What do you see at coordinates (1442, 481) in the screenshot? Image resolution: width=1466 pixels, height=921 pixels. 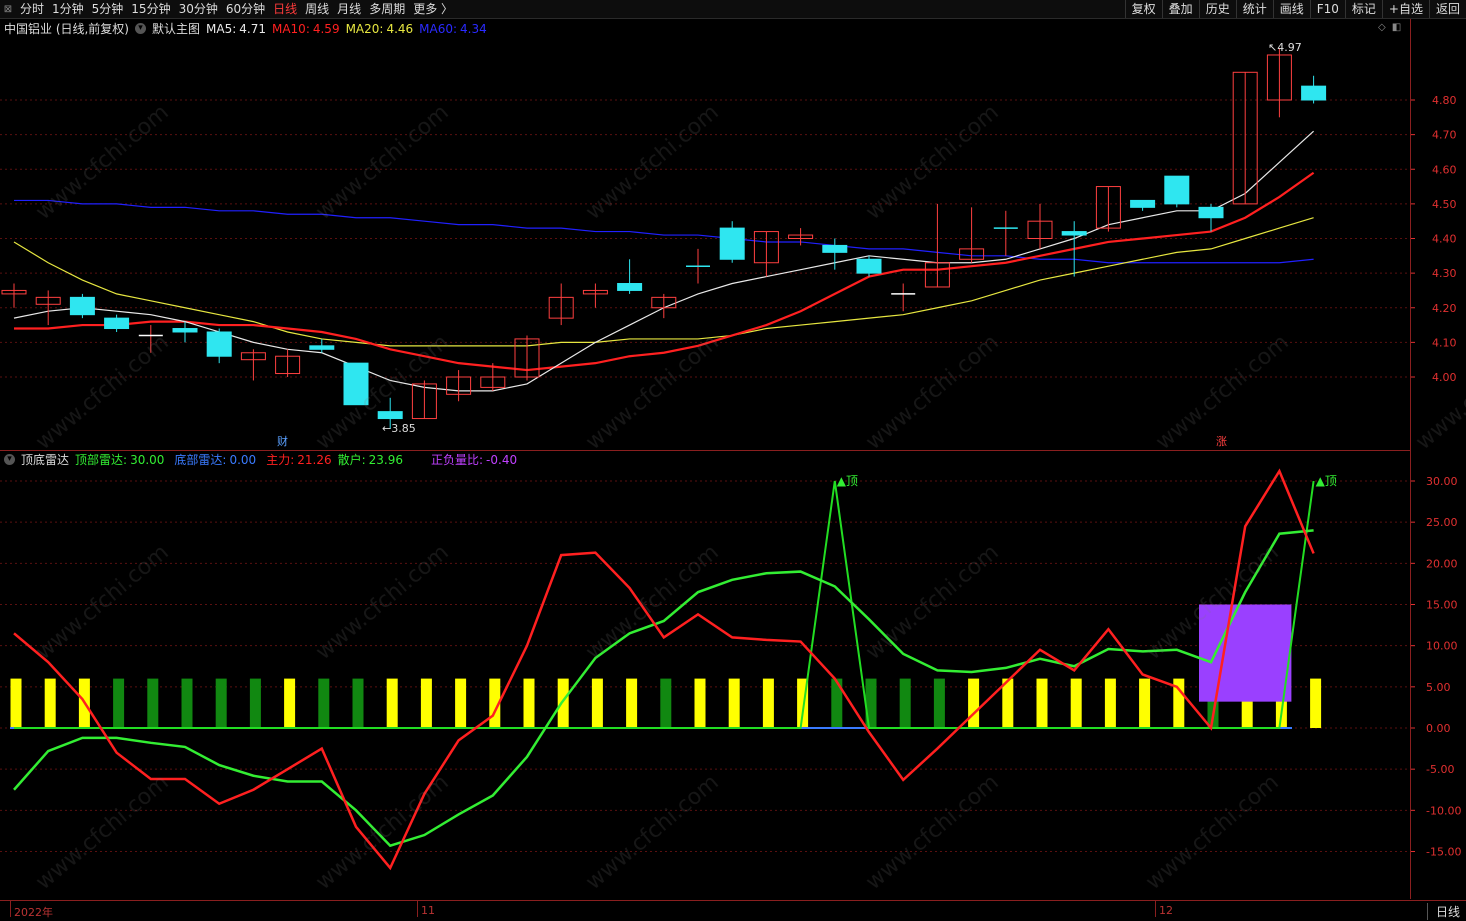 I see `sub-tick-label: 30.00` at bounding box center [1442, 481].